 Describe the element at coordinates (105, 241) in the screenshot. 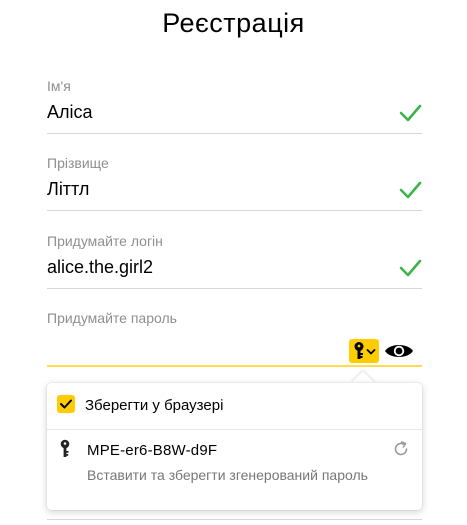

I see `login-label: Придумайте логін` at that location.